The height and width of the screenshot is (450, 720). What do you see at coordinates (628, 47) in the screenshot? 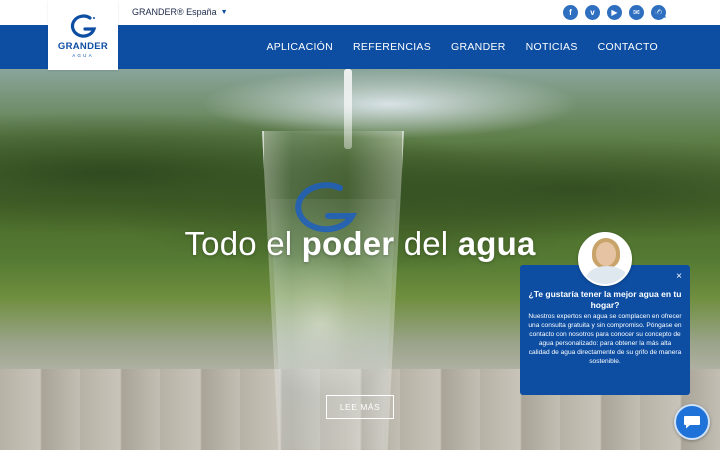
I see `nav-item-contacto: CONTACTO` at bounding box center [628, 47].